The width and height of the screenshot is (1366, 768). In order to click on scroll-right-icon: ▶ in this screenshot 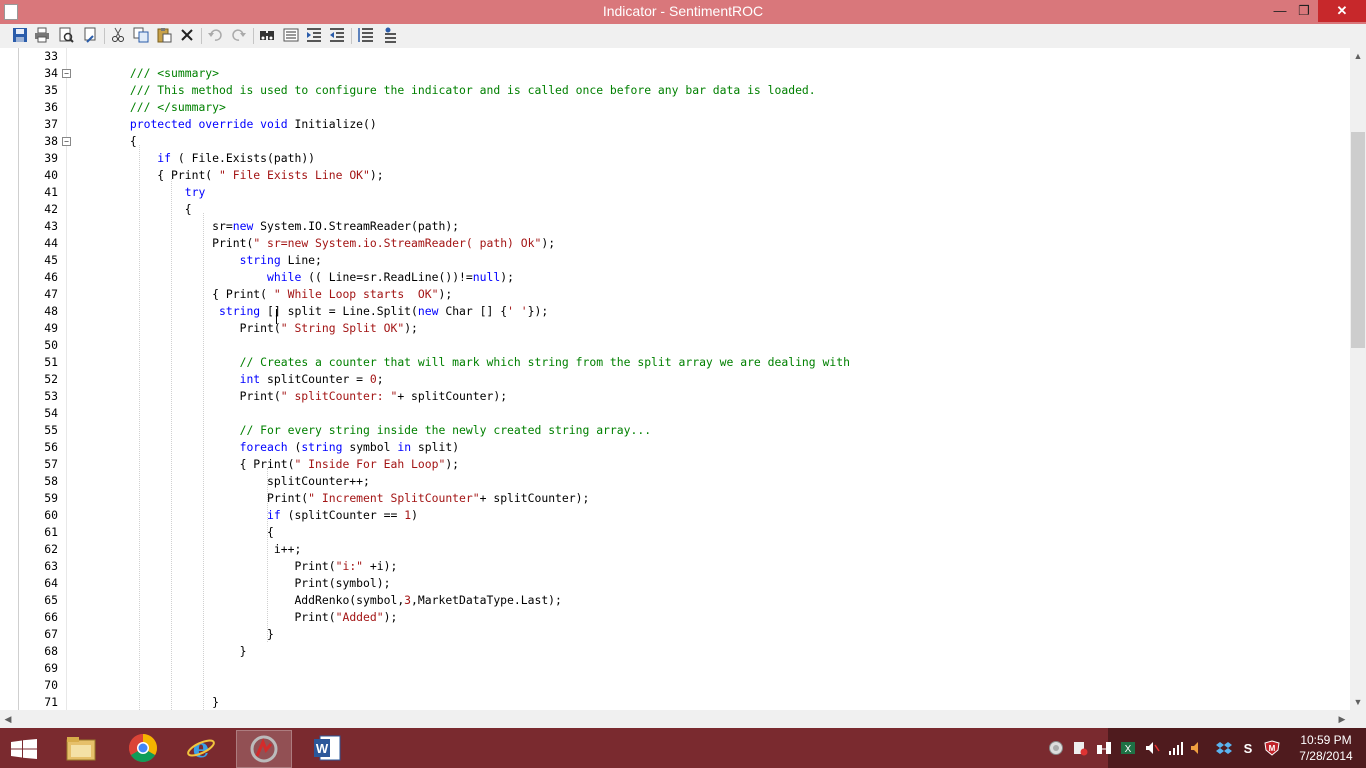, I will do `click(1342, 719)`.